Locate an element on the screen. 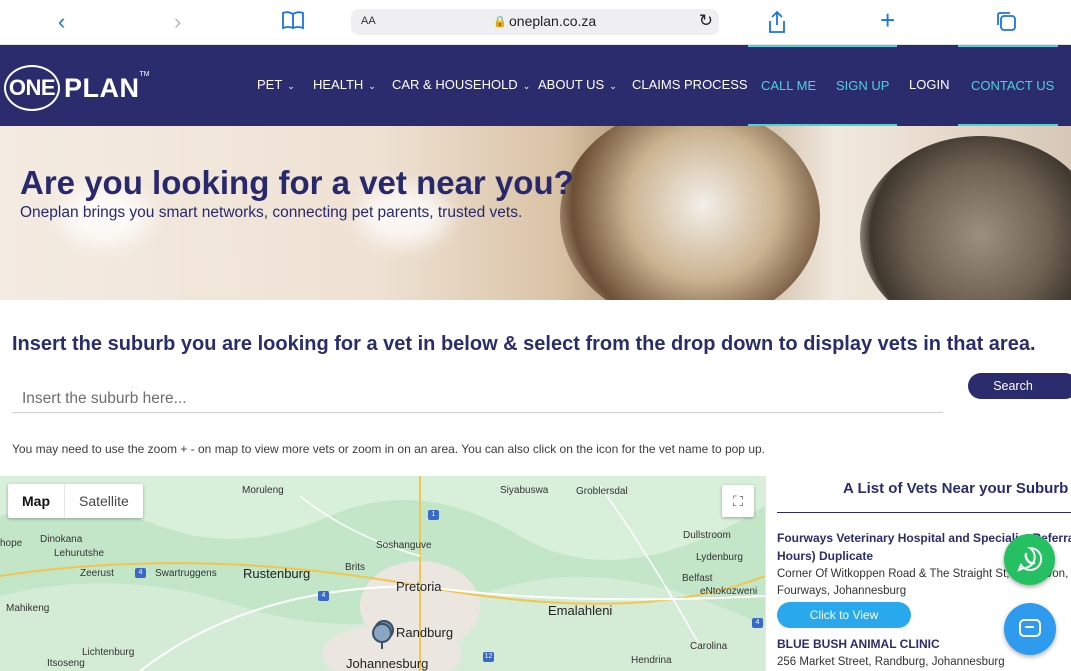 Image resolution: width=1071 pixels, height=671 pixels. vet-name: BLUE BUSH ANIMAL CLINIC is located at coordinates (858, 644).